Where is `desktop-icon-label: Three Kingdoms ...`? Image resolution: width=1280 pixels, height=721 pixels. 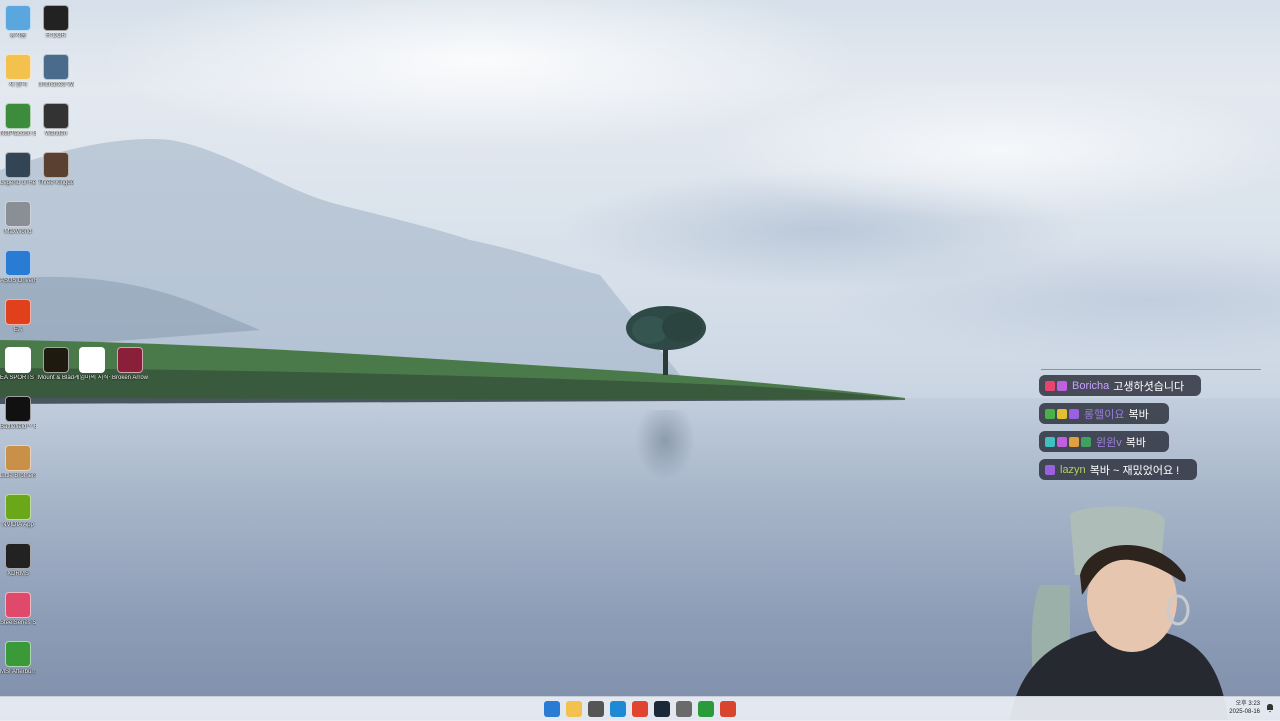
desktop-icon-label: Three Kingdoms ... is located at coordinates (56, 183).